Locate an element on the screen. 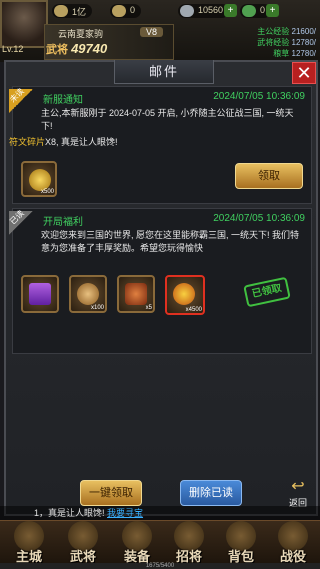  unread-ribbon: 未读 is located at coordinates (20, 99).